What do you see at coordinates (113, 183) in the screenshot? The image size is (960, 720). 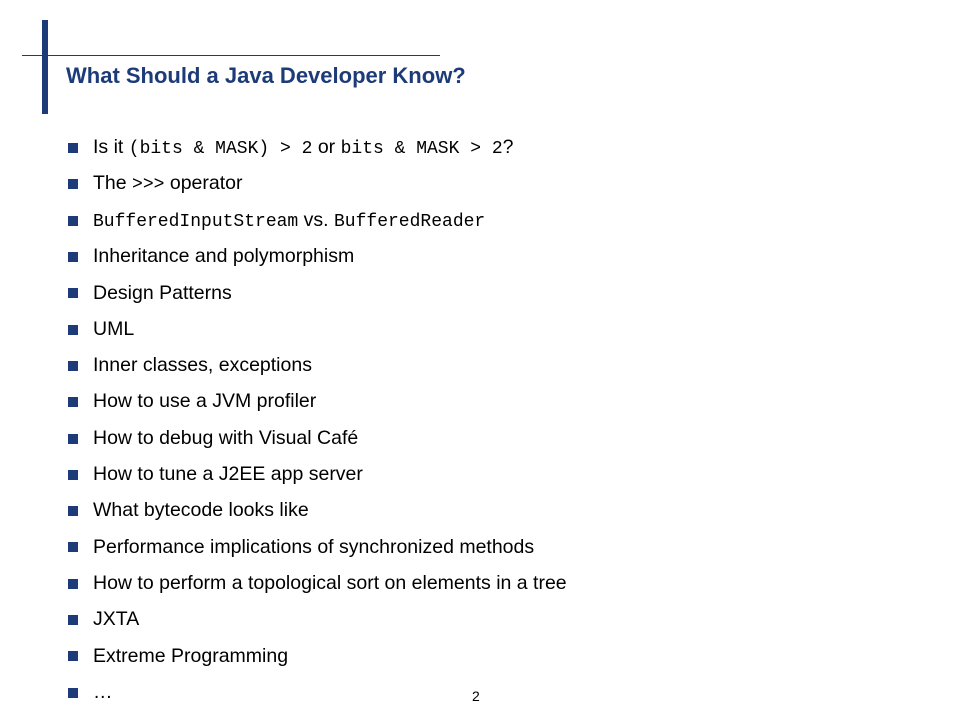 I see `text-fragment: The` at bounding box center [113, 183].